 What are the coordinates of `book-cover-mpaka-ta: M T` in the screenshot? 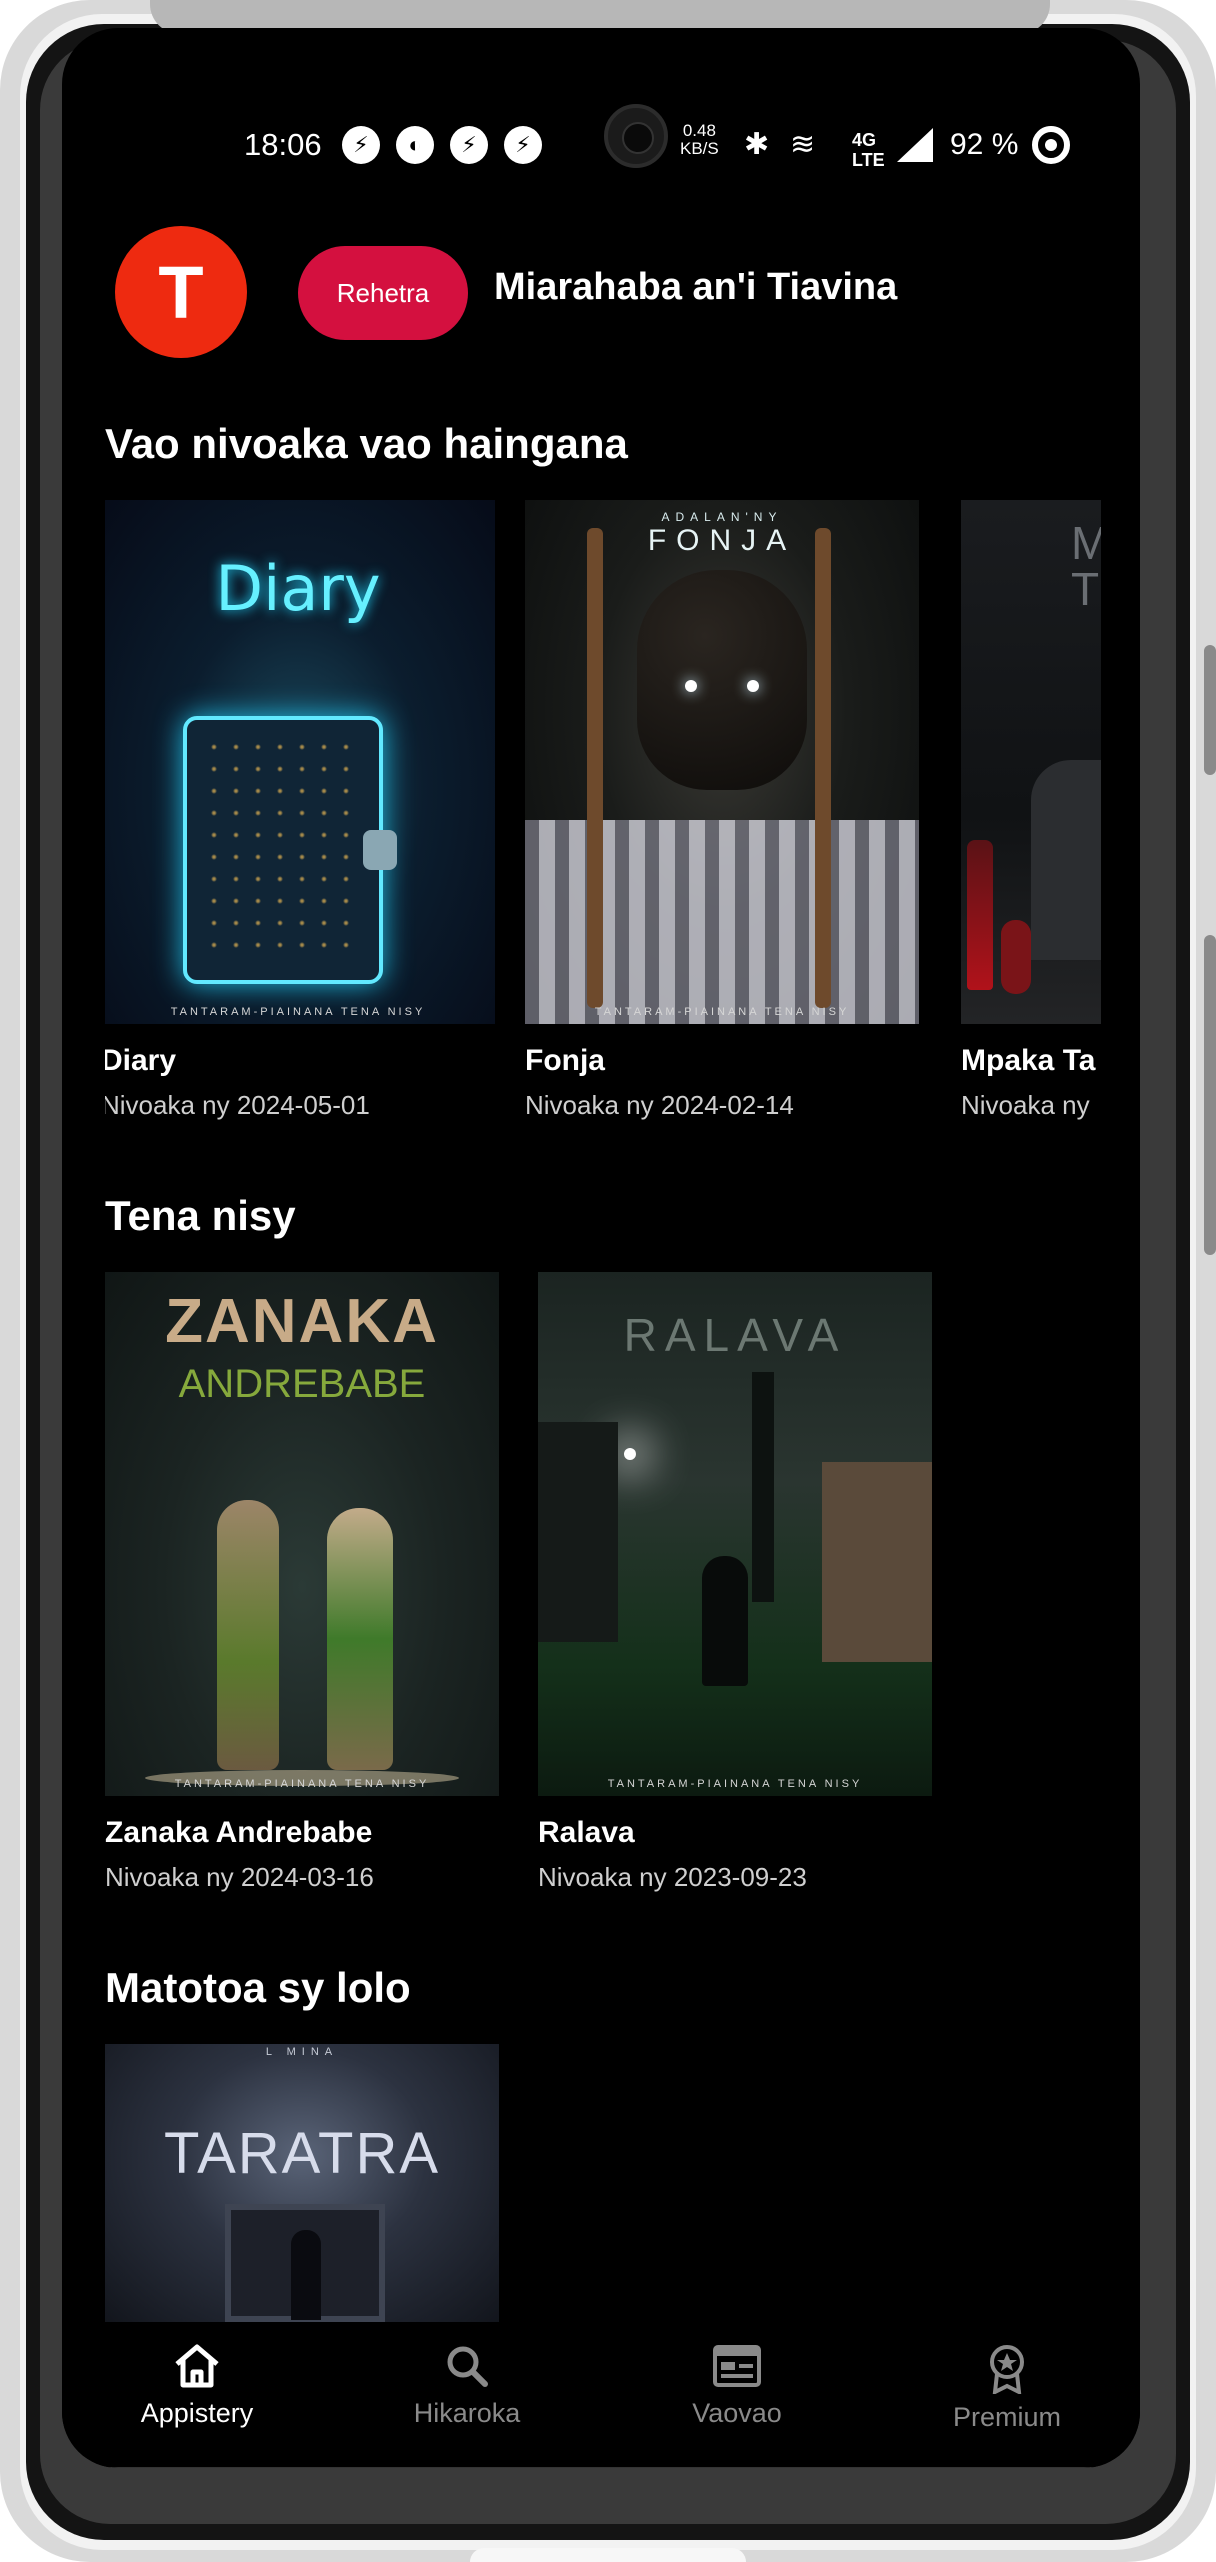 It's located at (1031, 762).